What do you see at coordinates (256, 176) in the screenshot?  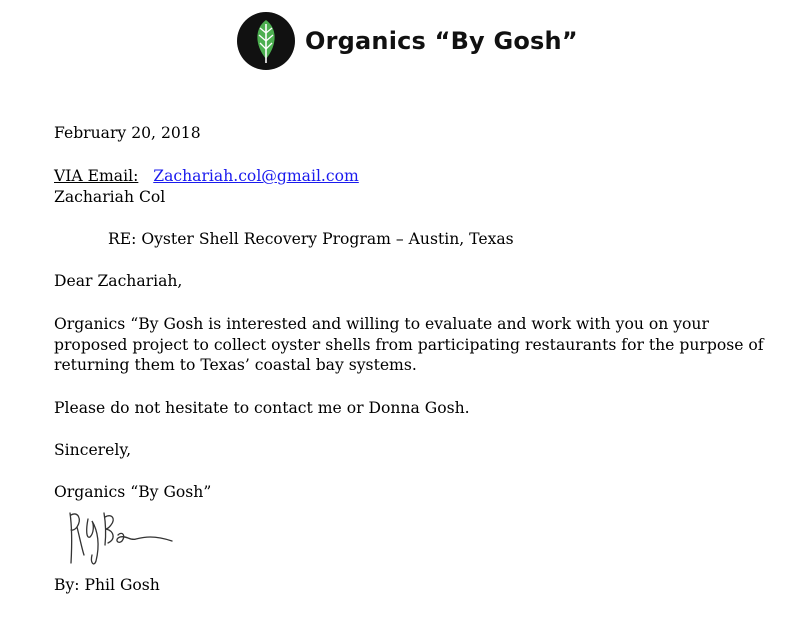 I see `email-link: Zachariah.col@gmail.com` at bounding box center [256, 176].